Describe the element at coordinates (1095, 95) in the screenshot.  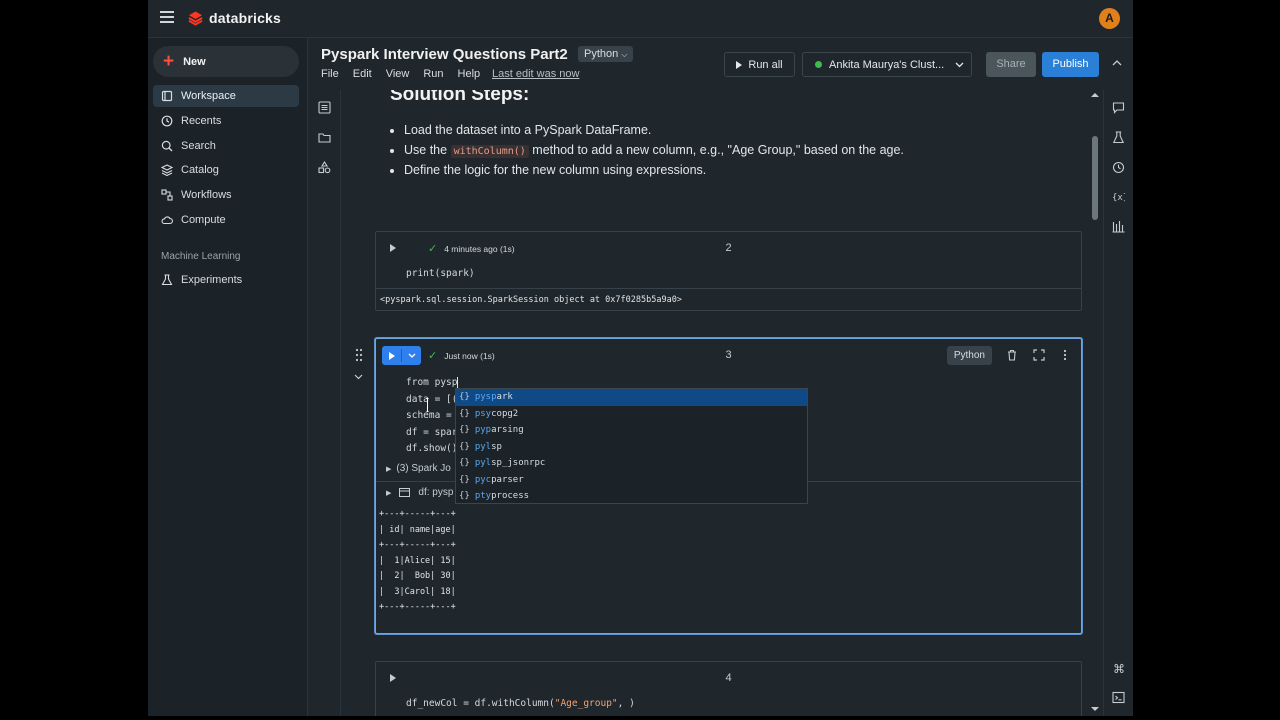
I see `scroll-up-icon` at that location.